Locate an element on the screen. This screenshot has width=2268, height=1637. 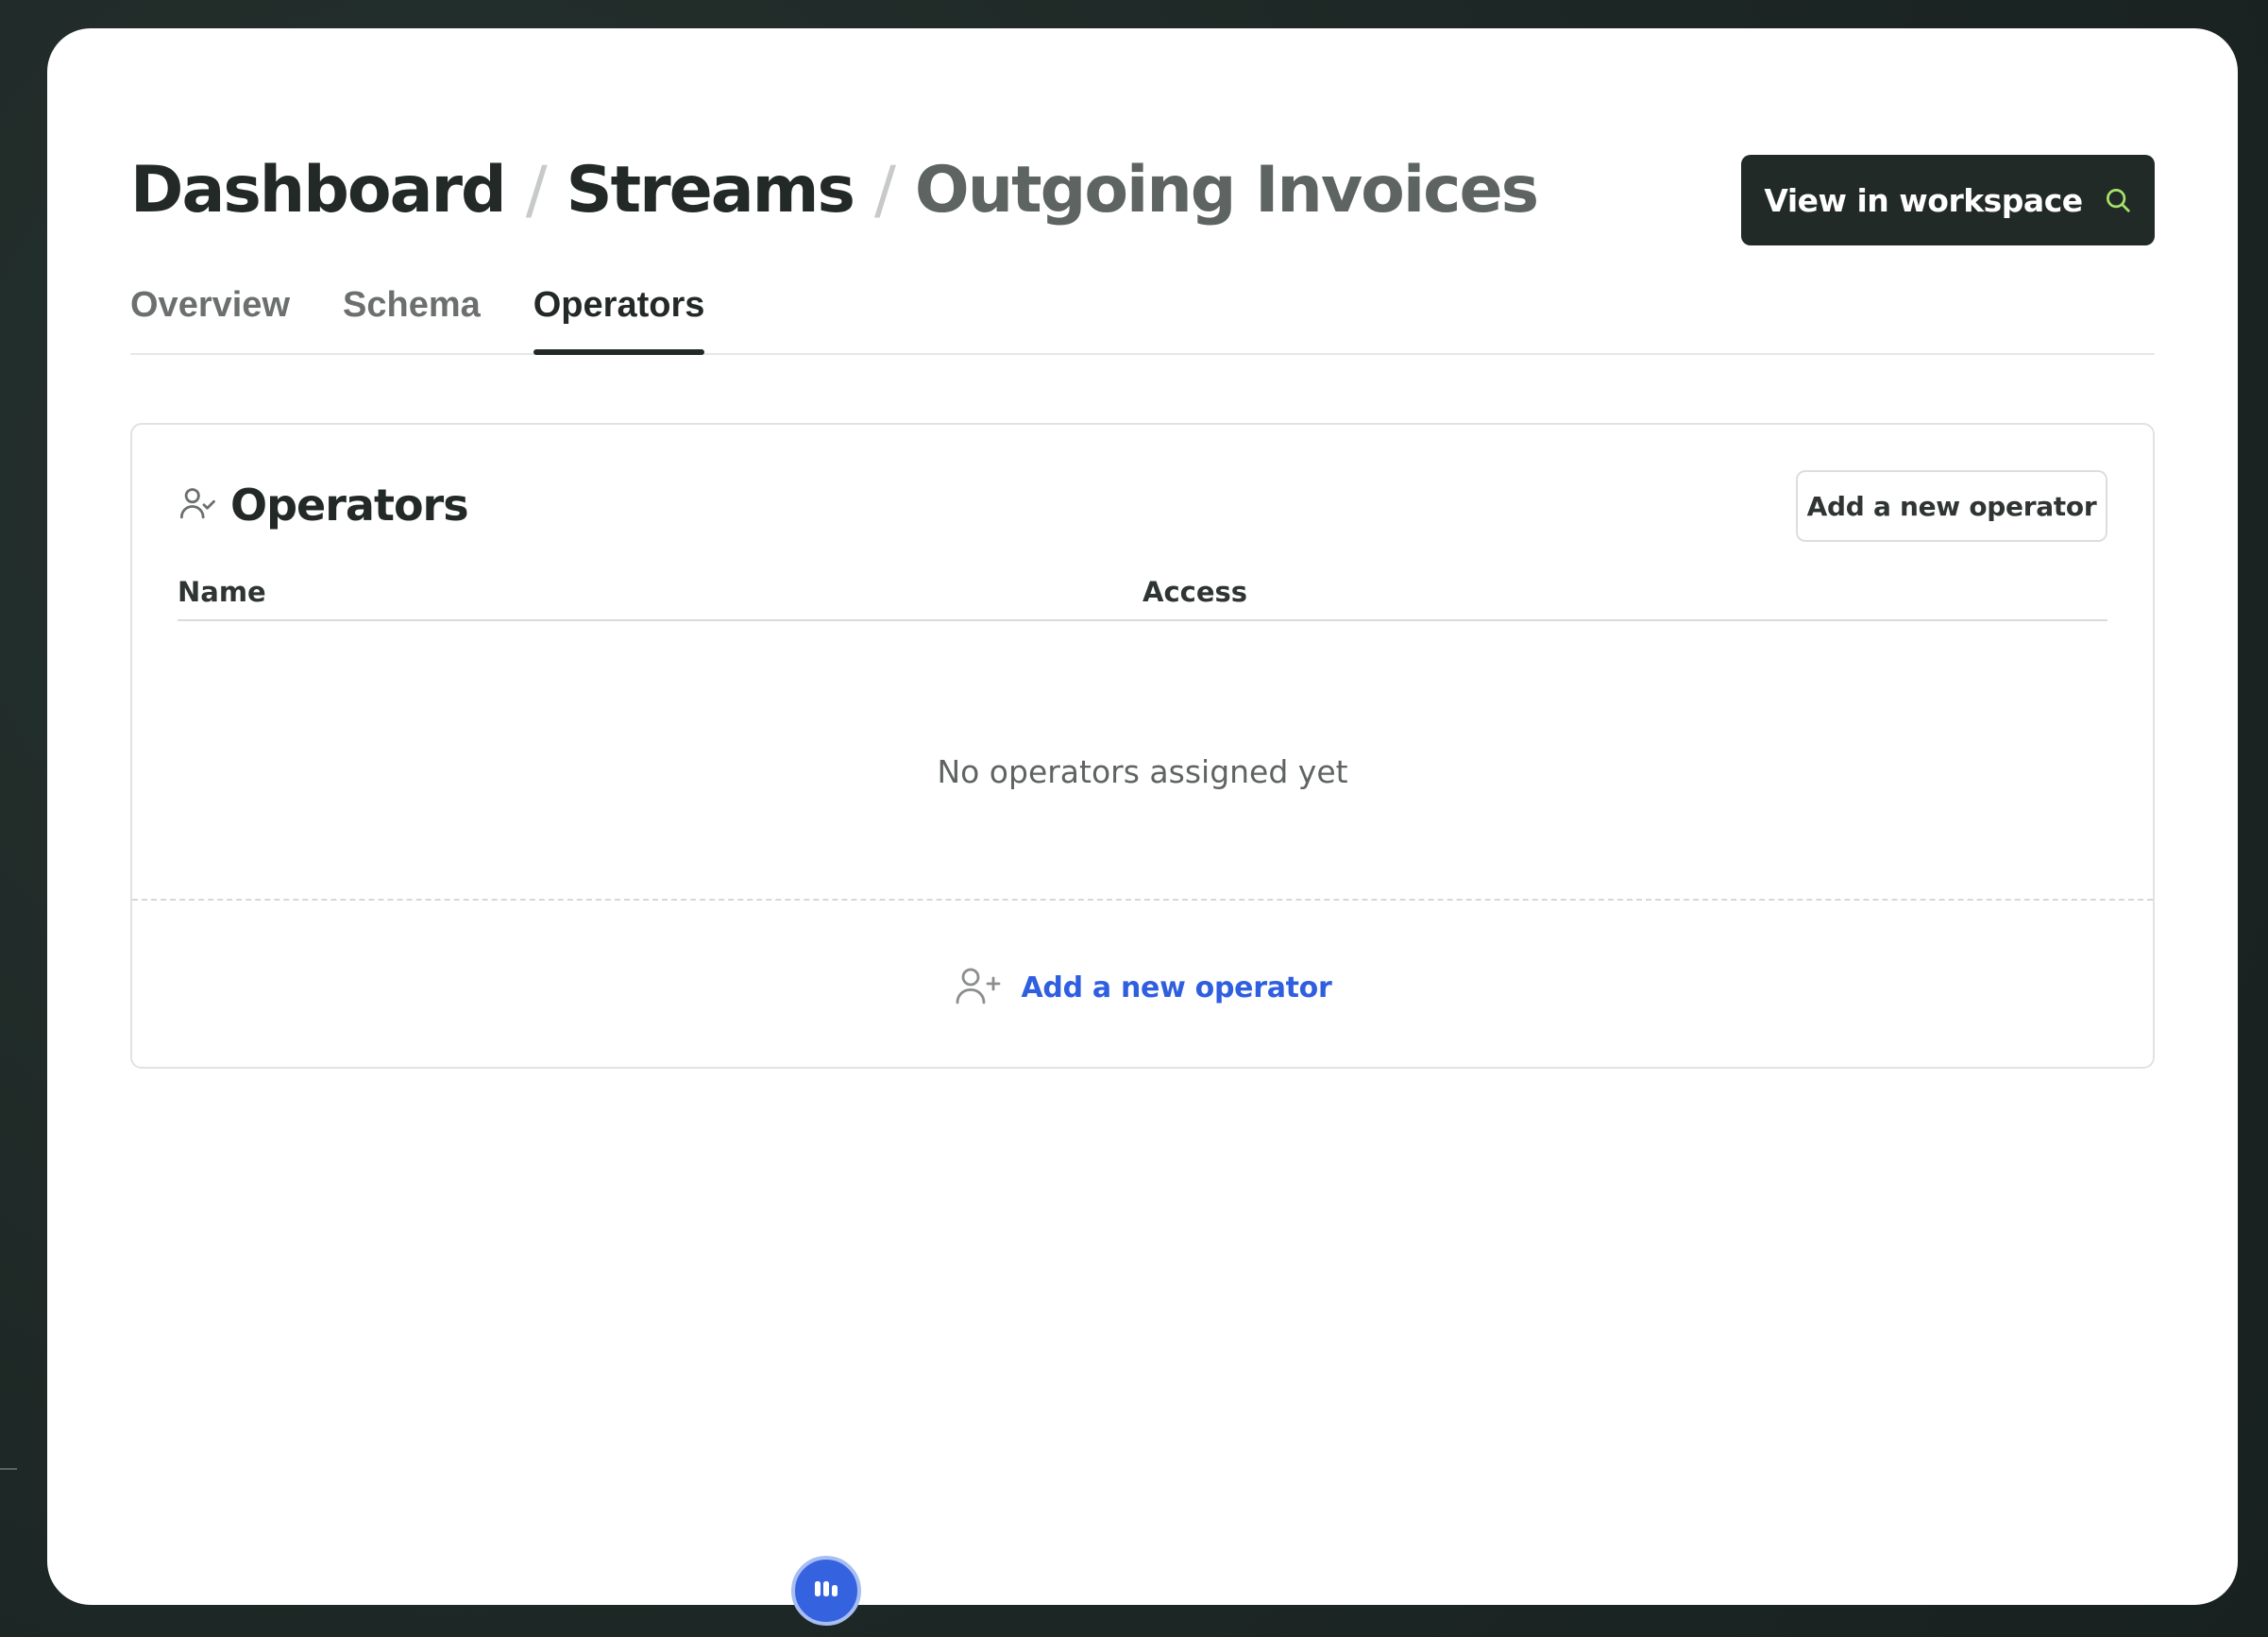
search-icon is located at coordinates (2118, 200).